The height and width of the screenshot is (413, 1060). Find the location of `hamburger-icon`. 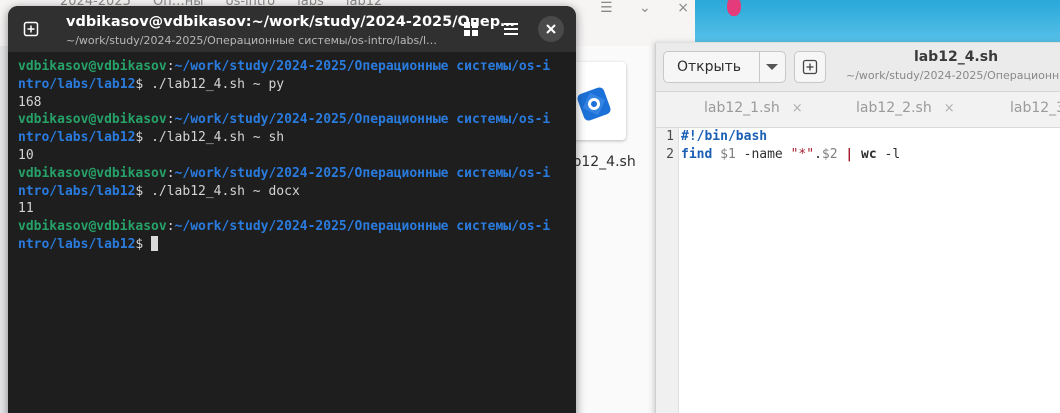

hamburger-icon is located at coordinates (511, 29).